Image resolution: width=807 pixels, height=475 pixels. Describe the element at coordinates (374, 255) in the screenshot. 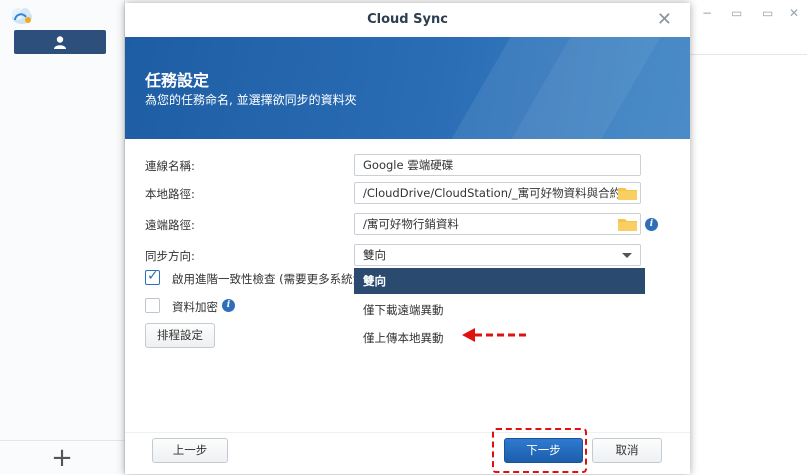

I see `sync-direction-value: 雙向` at that location.